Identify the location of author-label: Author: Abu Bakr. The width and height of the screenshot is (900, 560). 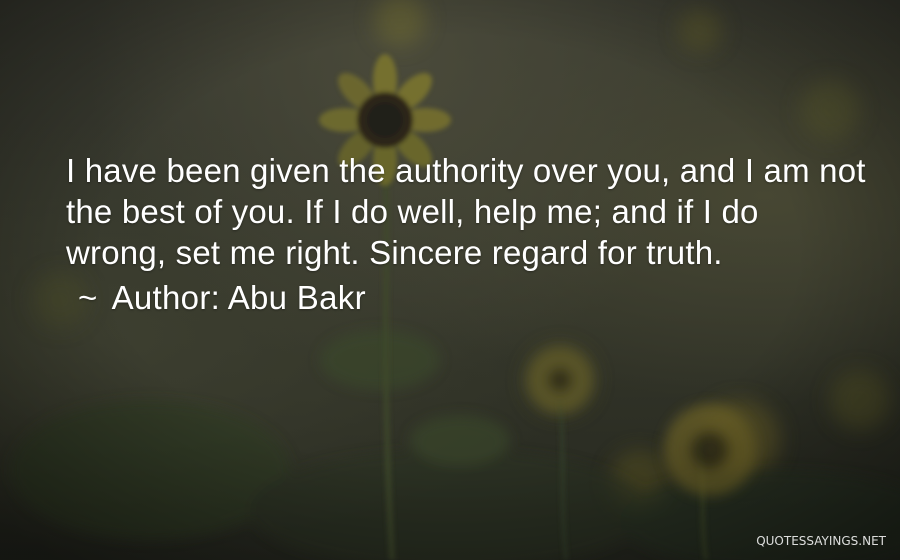
(238, 297).